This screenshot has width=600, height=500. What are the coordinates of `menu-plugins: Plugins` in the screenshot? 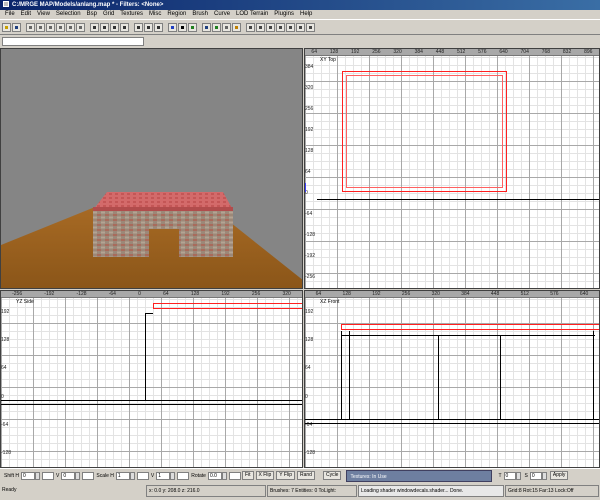 It's located at (284, 14).